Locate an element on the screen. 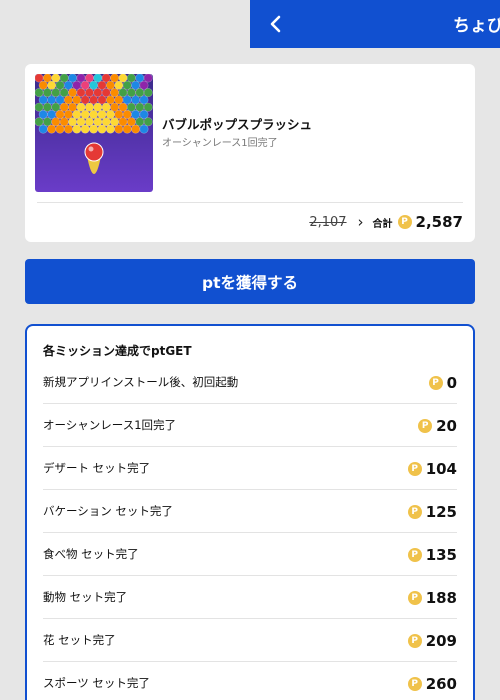 This screenshot has width=500, height=700. mission-label: 新規アプリインストール後、初回起動 is located at coordinates (141, 382).